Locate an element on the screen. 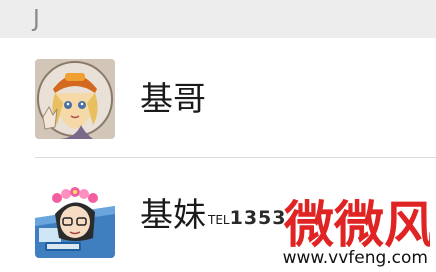 This screenshot has width=436, height=272. watermark: 微微风 微微风 www.vvfeng.com is located at coordinates (357, 231).